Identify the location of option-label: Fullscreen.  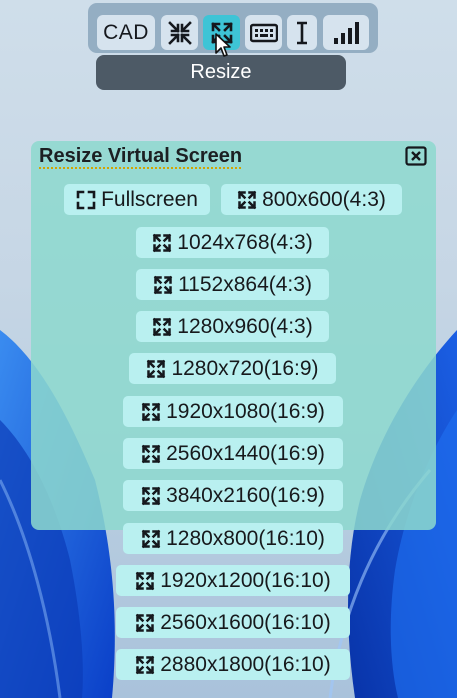
(149, 199).